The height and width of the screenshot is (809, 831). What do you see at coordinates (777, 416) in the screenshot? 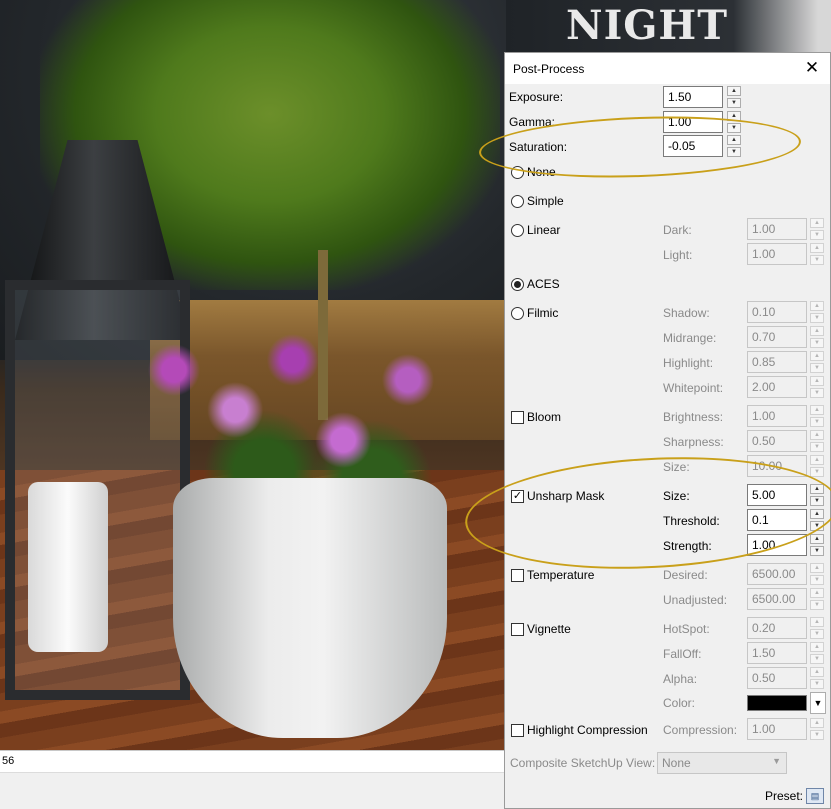
I see `bloom-brightness-field: 1.00` at bounding box center [777, 416].